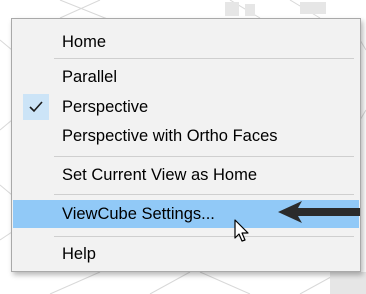 The height and width of the screenshot is (294, 366). What do you see at coordinates (170, 136) in the screenshot?
I see `menu-item-label: Perspective with Ortho Faces` at bounding box center [170, 136].